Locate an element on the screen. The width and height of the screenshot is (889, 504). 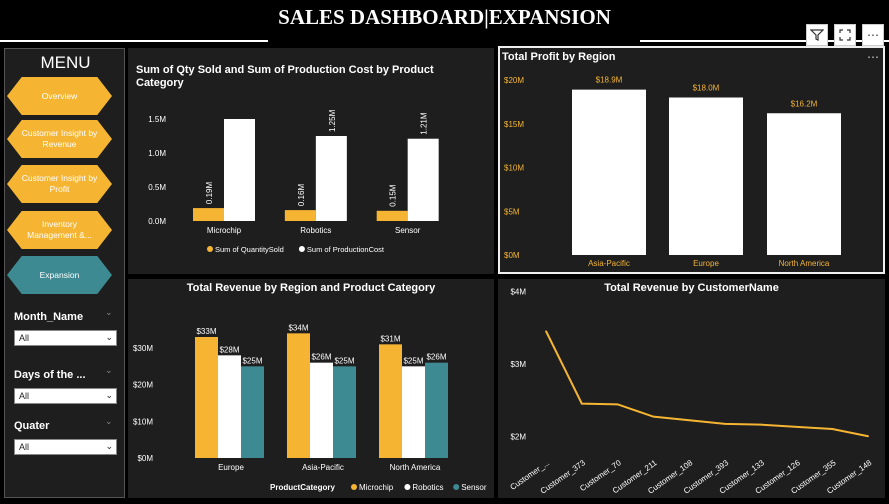
data-label: 0.15M is located at coordinates (393, 195).